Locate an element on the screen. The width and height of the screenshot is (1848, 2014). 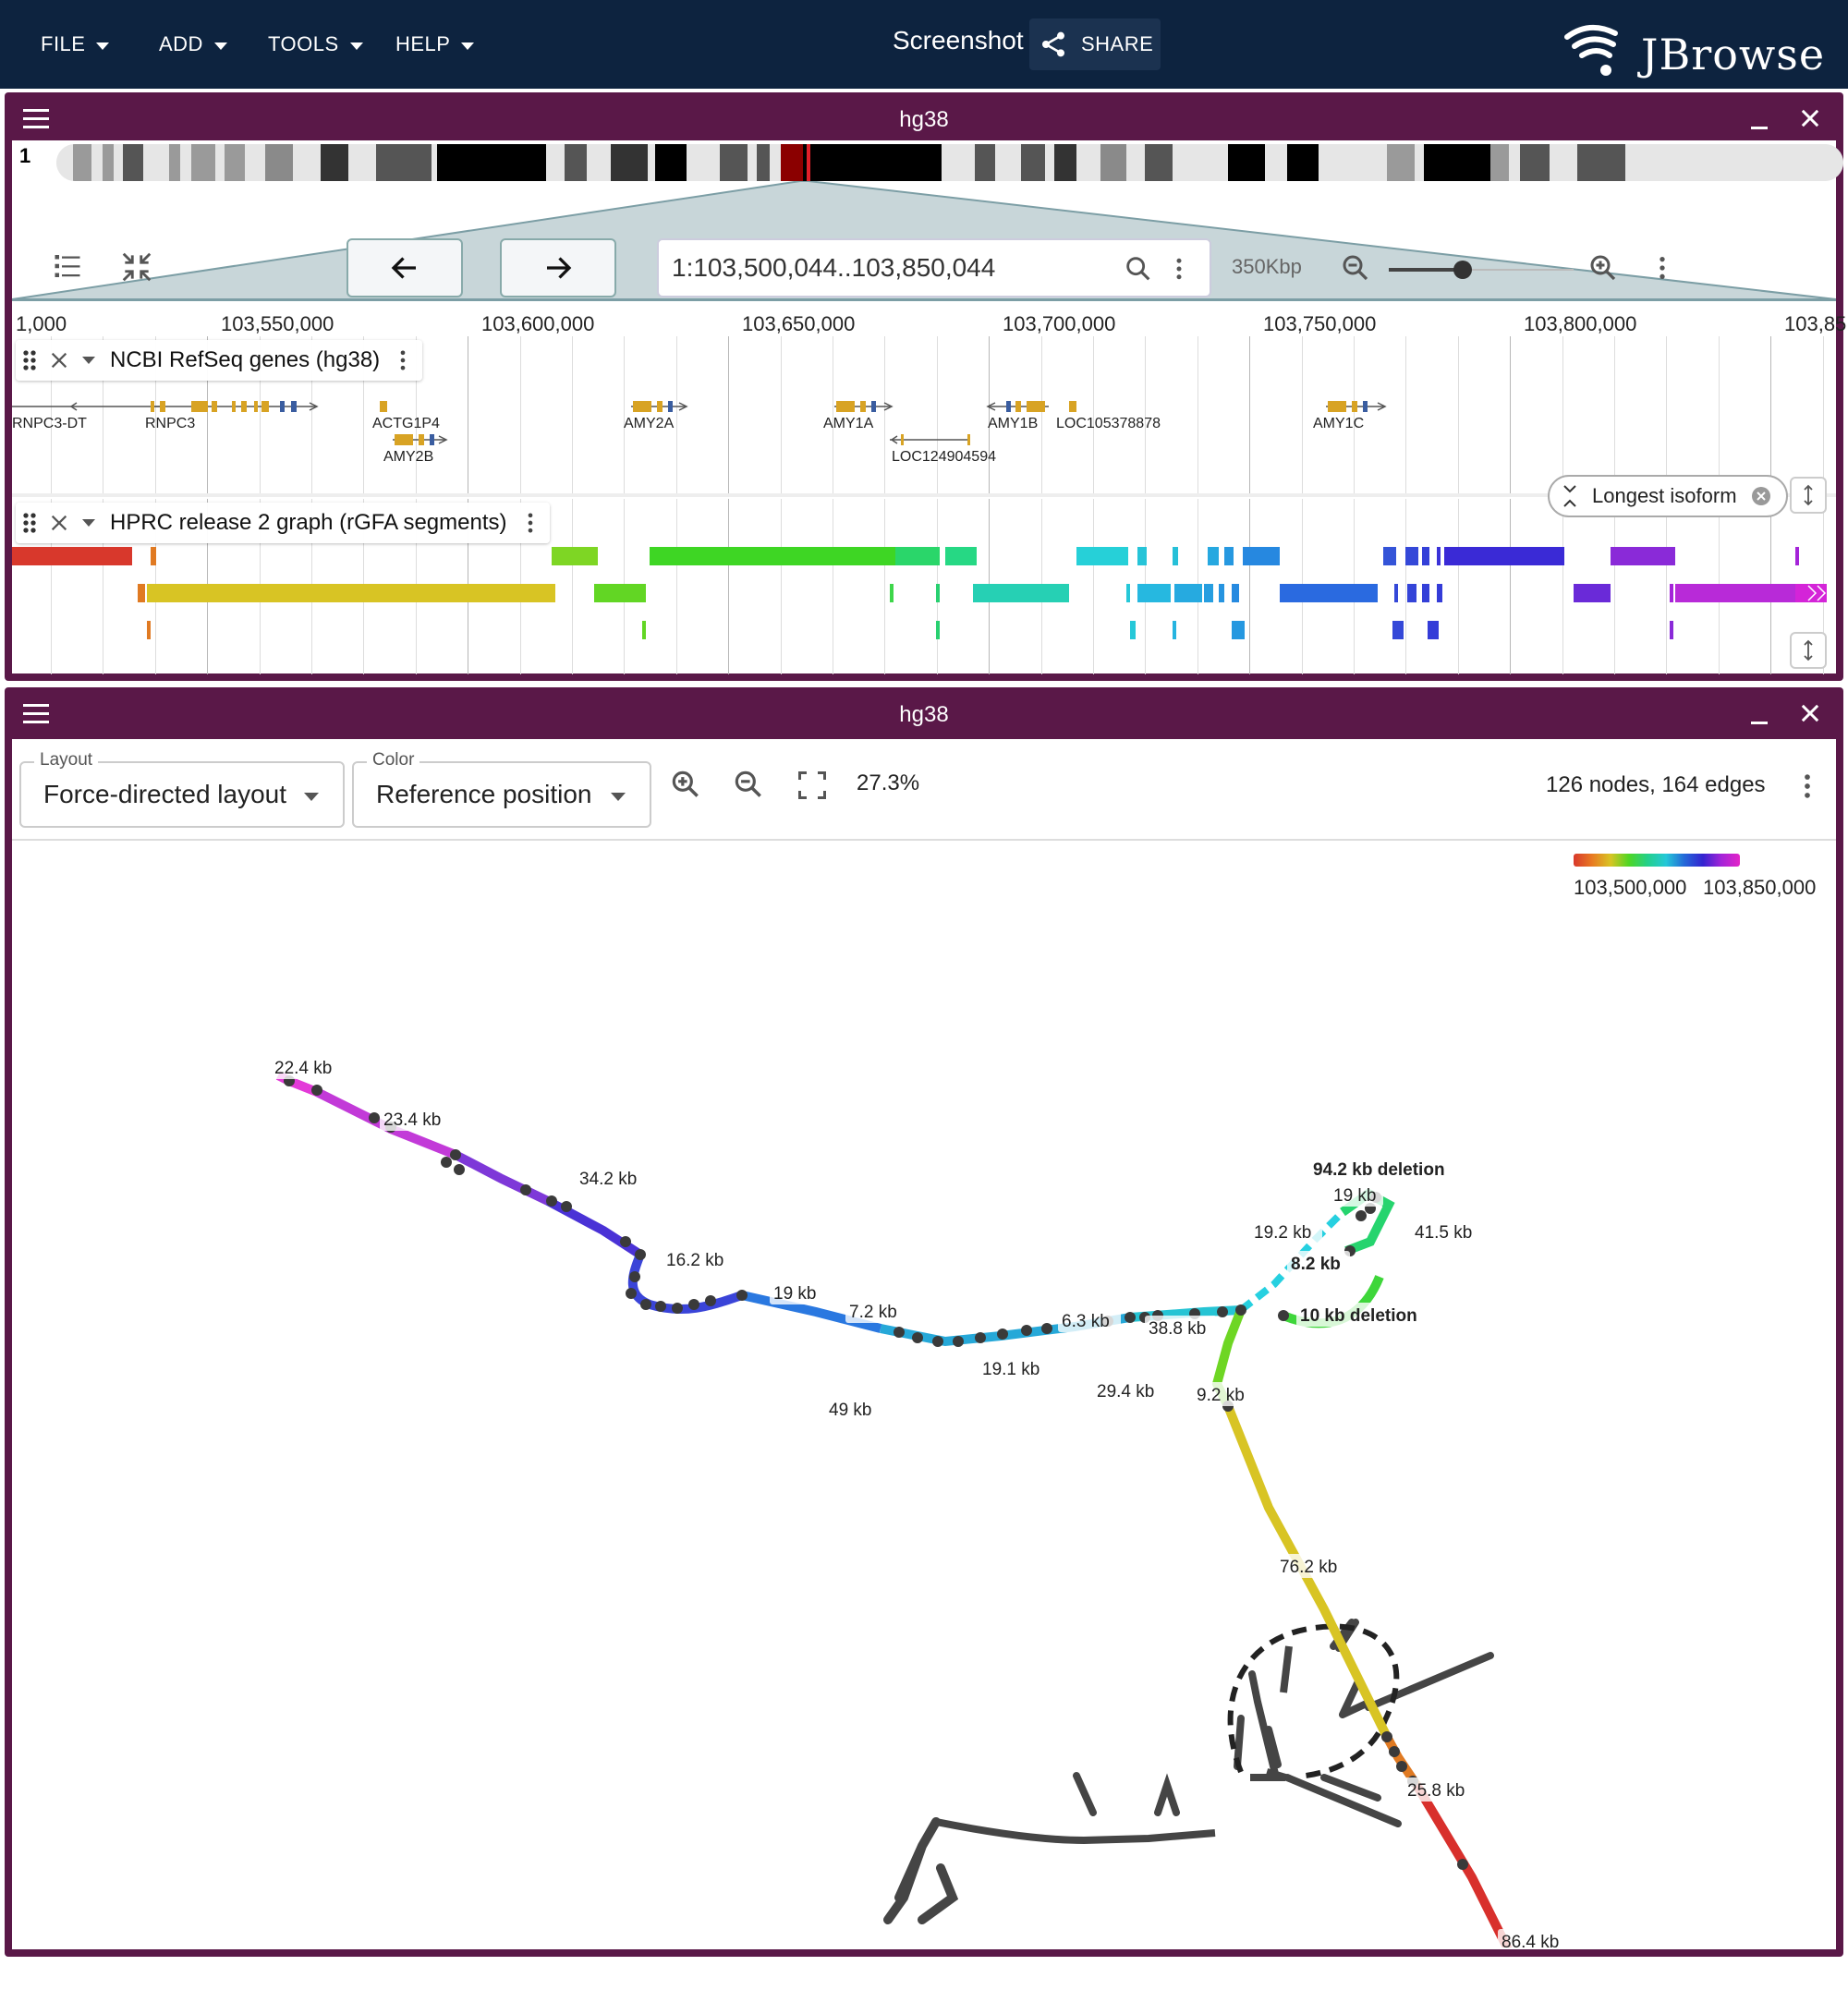
add-menu: ADD is located at coordinates (193, 45).